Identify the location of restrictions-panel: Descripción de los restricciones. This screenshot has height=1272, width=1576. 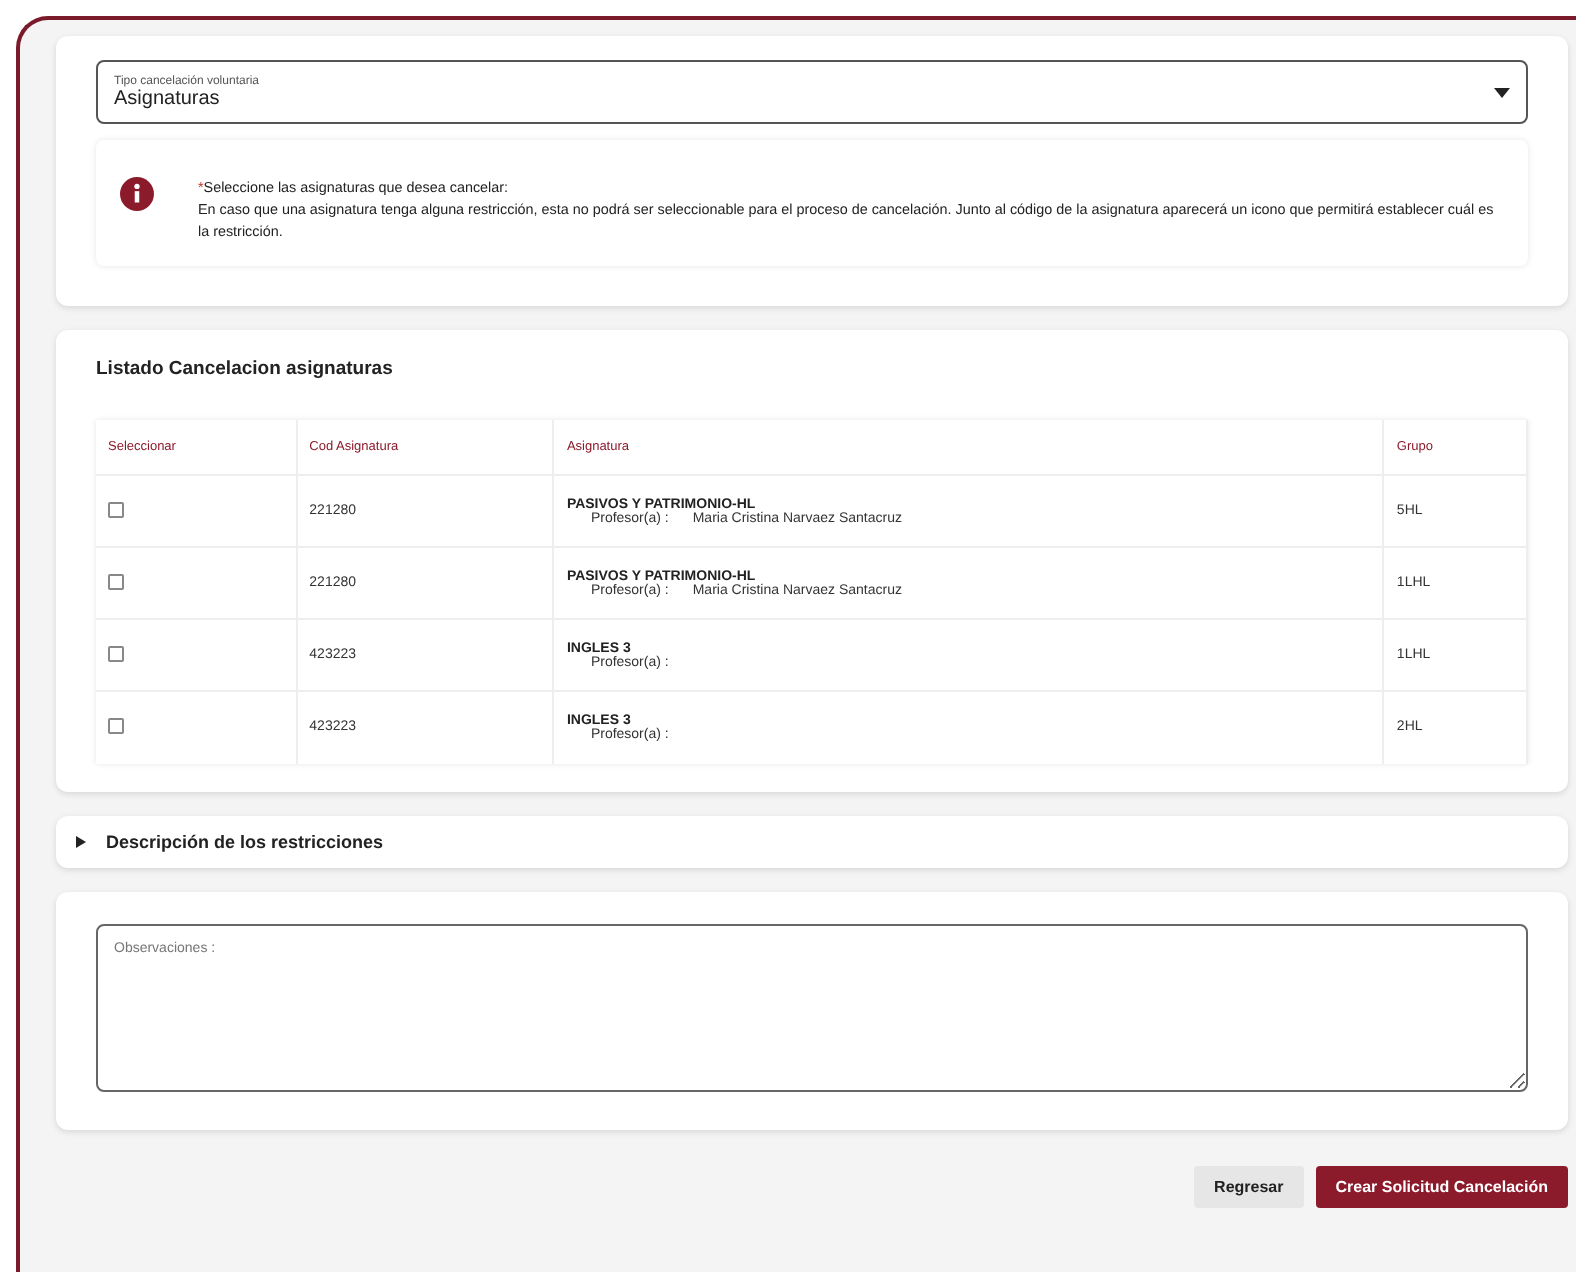
(812, 841).